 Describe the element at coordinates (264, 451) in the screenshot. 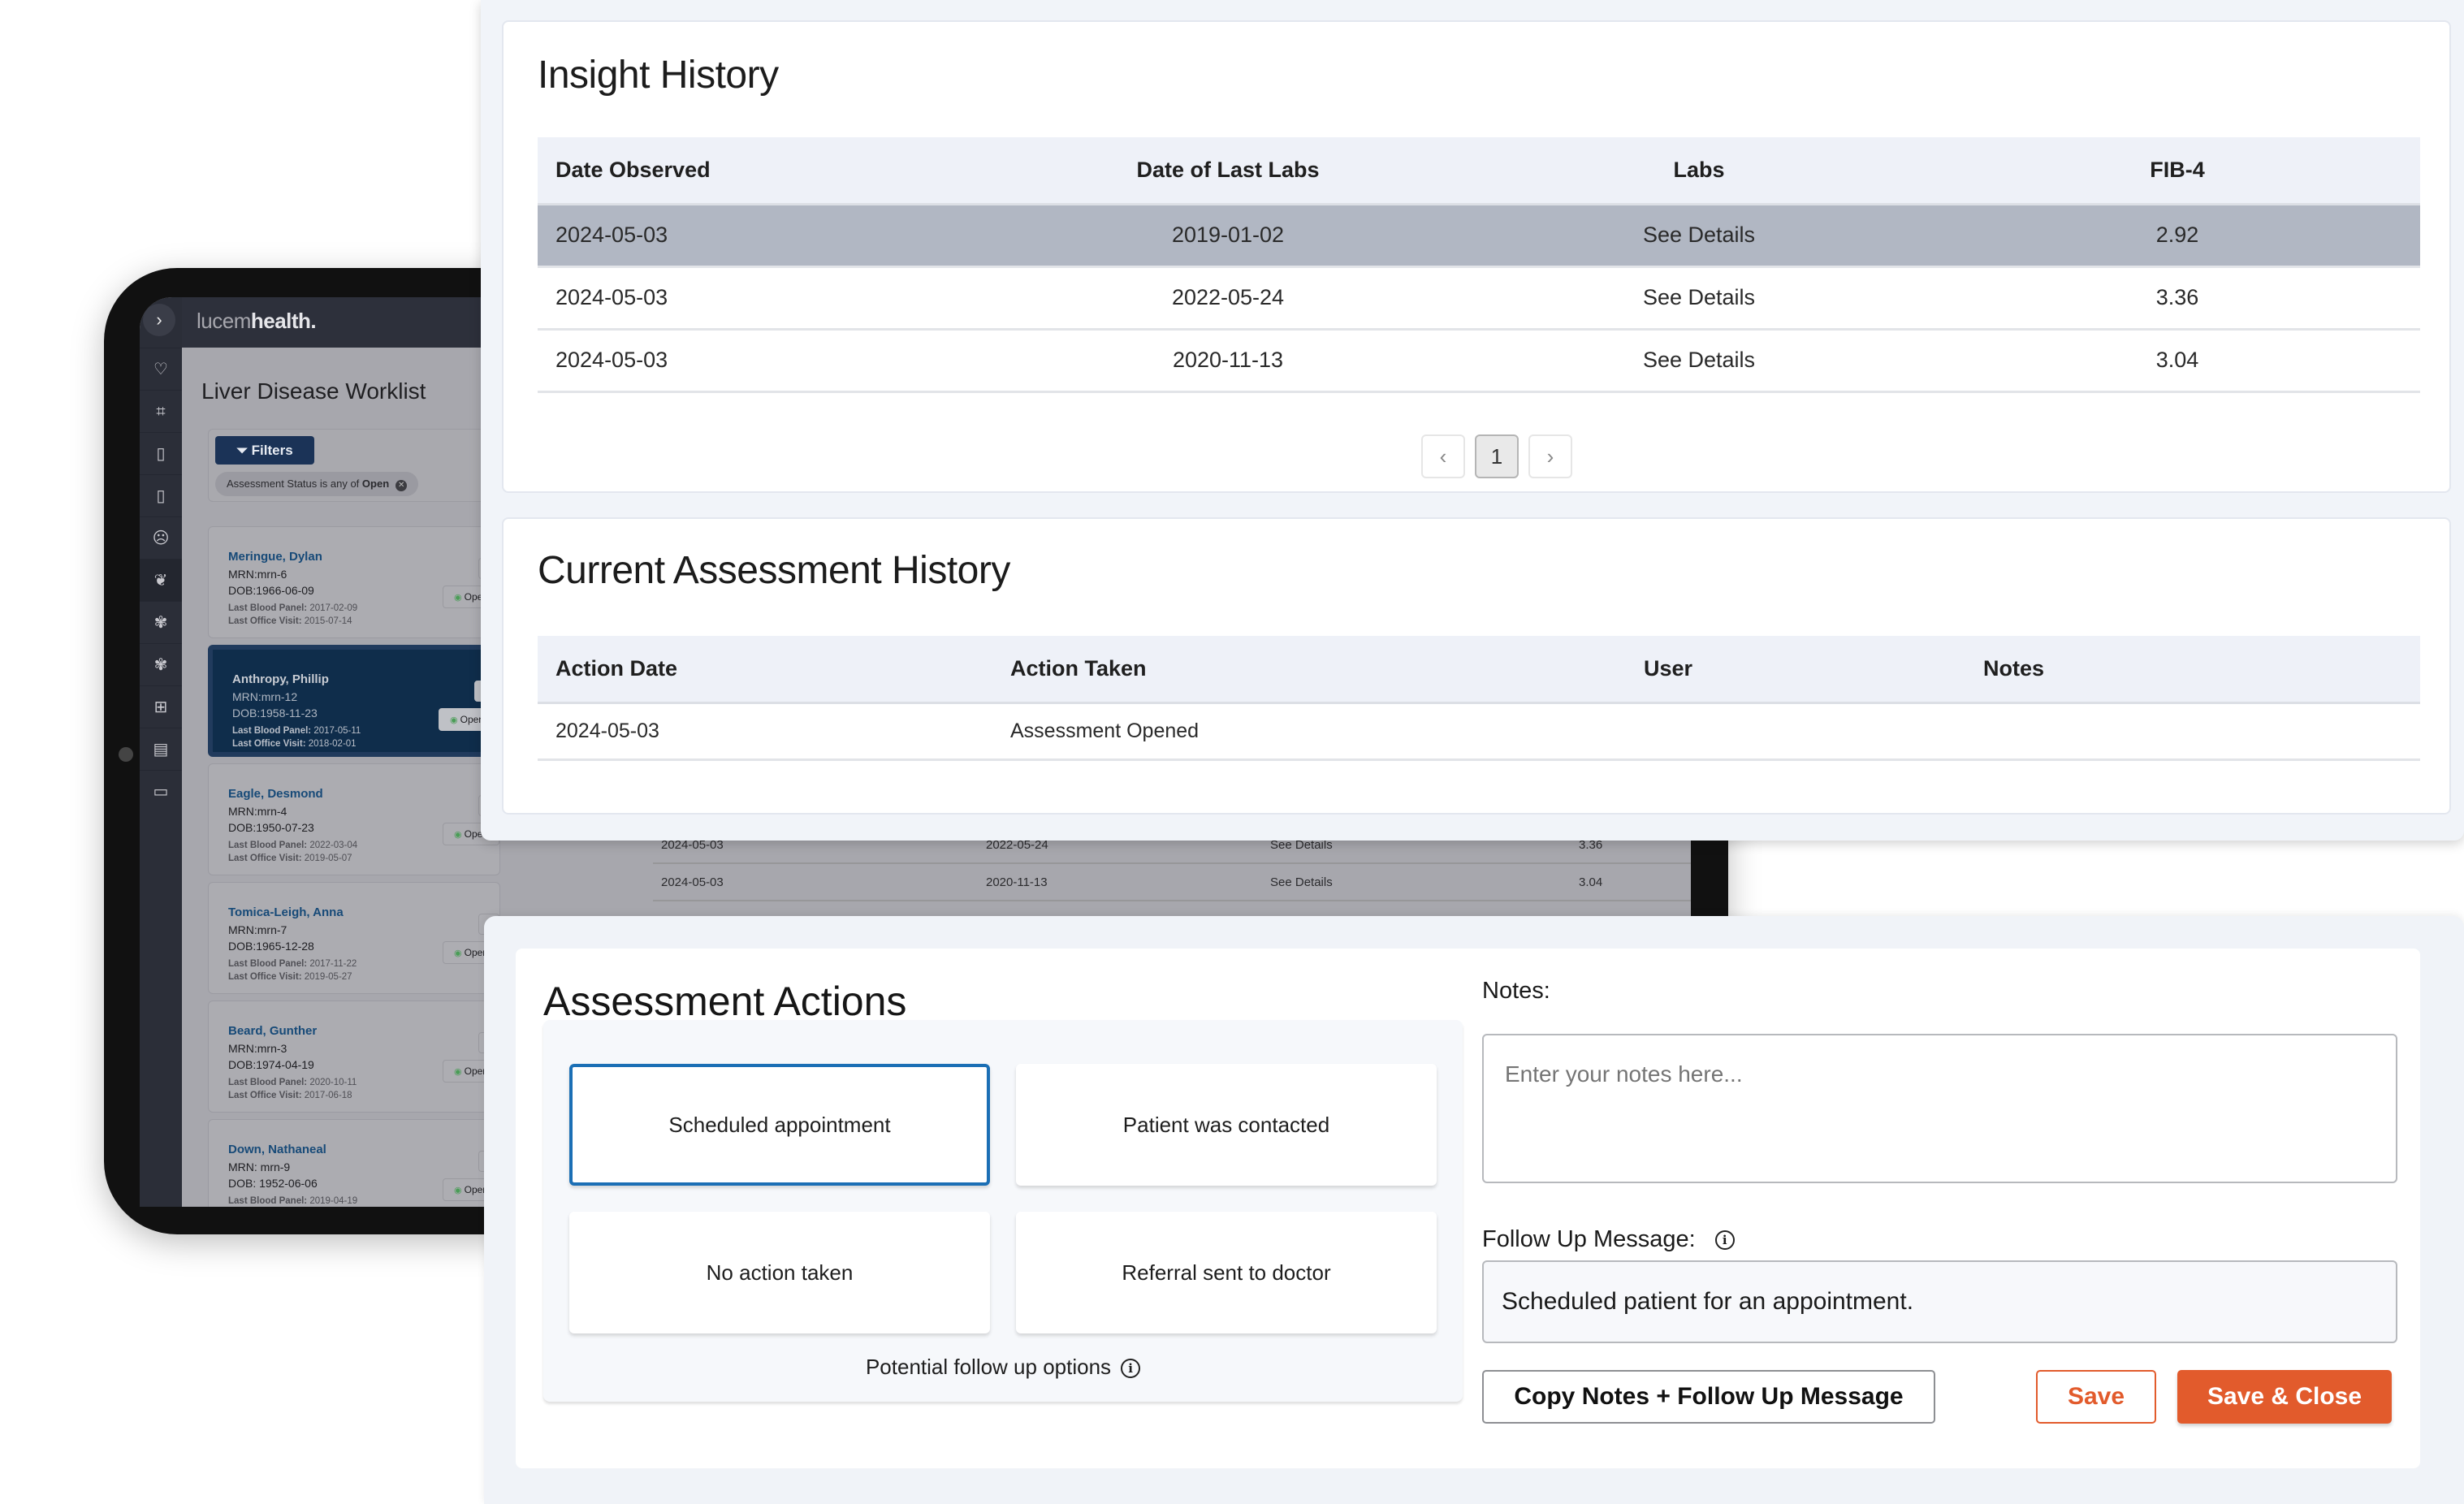

I see `filters-button: ⏷ Filters` at that location.